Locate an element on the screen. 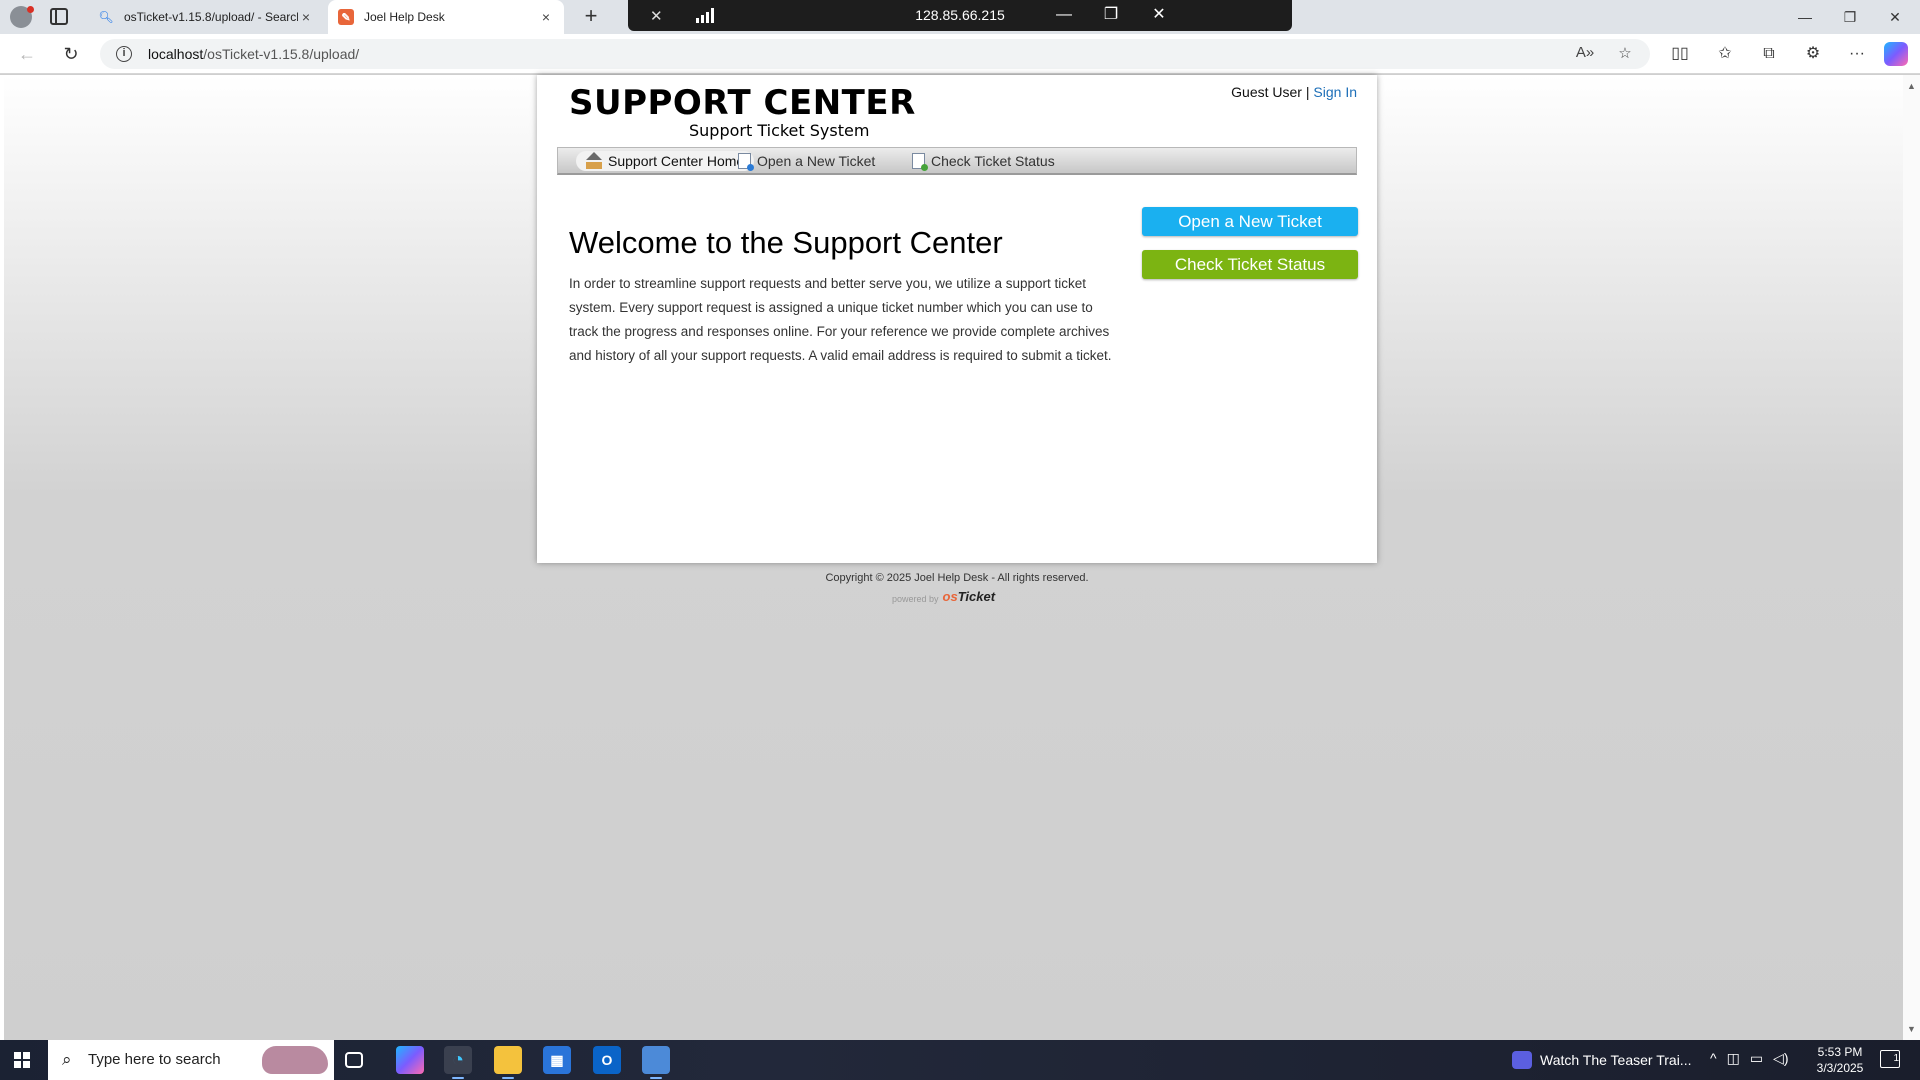 This screenshot has height=1080, width=1920. clock-date: 3/3/2025 is located at coordinates (1840, 1068).